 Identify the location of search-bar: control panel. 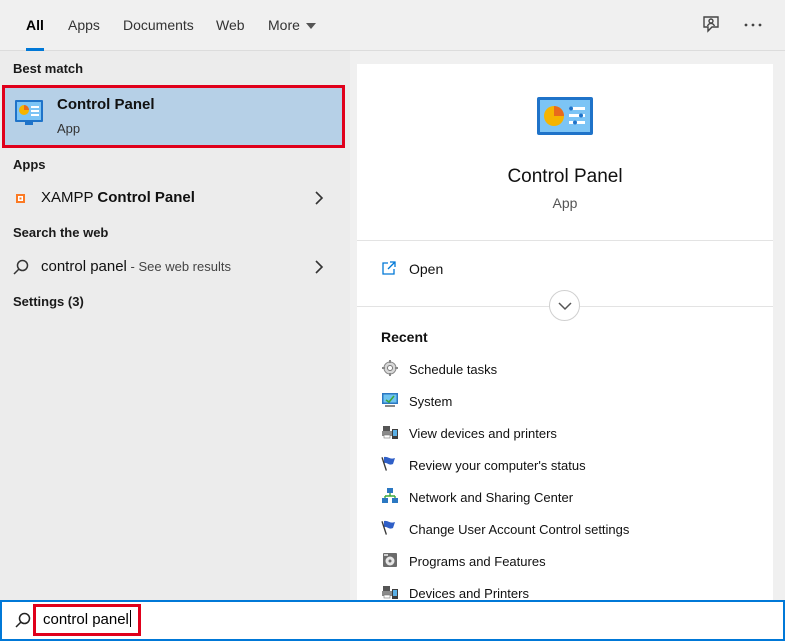
(392, 620).